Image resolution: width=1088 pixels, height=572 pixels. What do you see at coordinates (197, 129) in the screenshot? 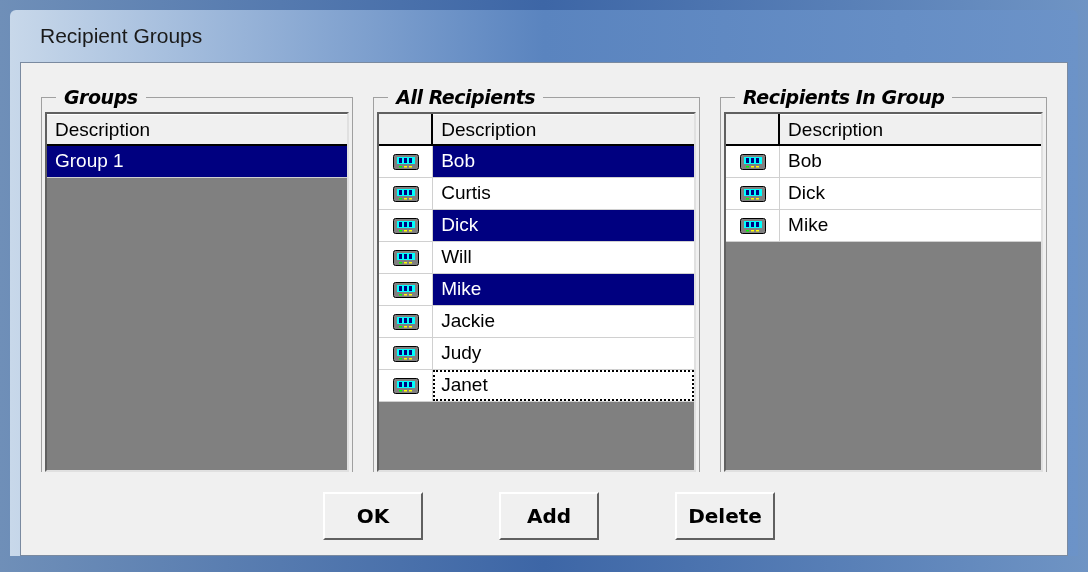
I see `column-header: Description` at bounding box center [197, 129].